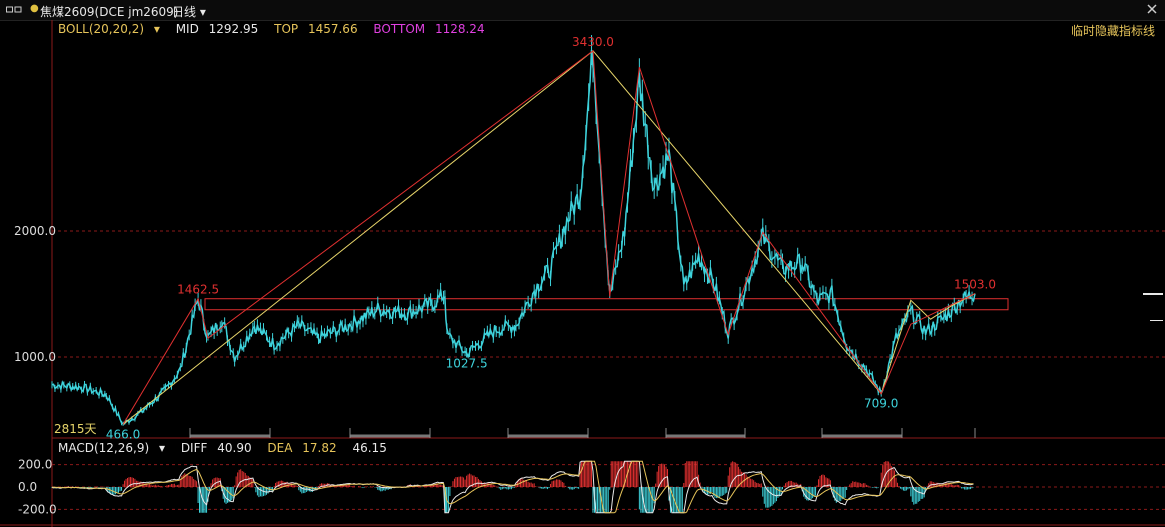 The height and width of the screenshot is (527, 1165). I want to click on y-tick-label: 1000.0, so click(35, 357).